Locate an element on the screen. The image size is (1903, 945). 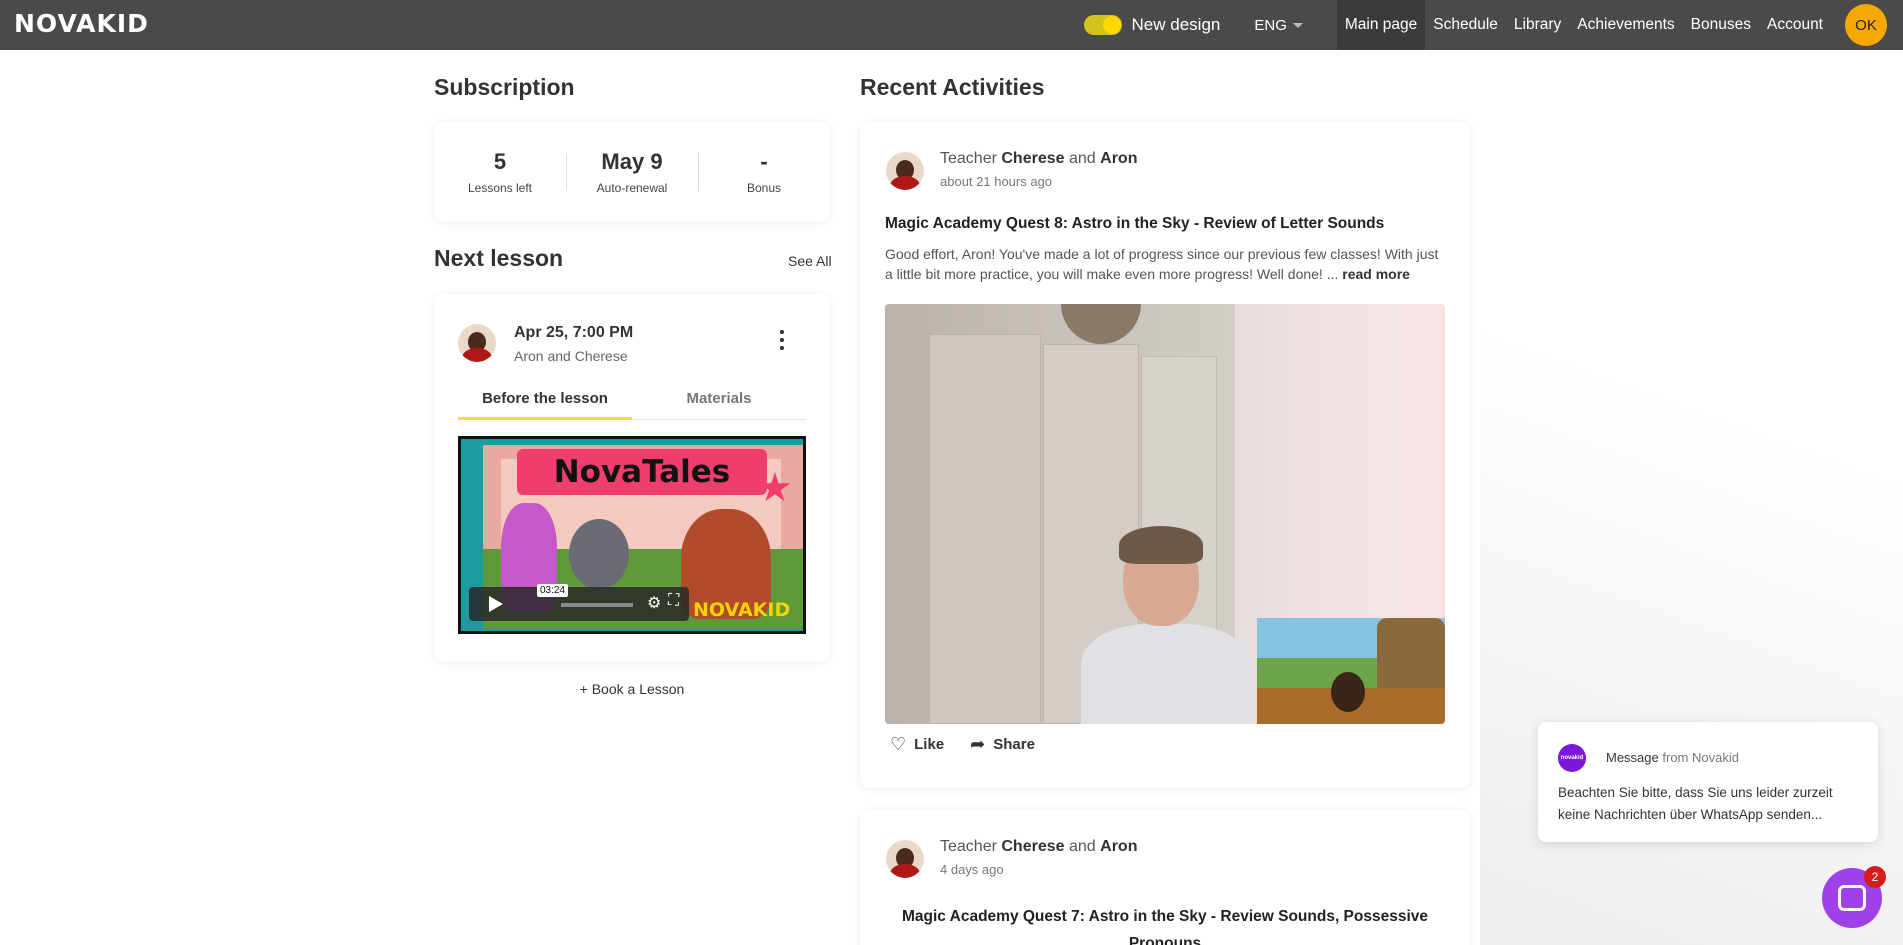
heart-icon: ♡ is located at coordinates (898, 744).